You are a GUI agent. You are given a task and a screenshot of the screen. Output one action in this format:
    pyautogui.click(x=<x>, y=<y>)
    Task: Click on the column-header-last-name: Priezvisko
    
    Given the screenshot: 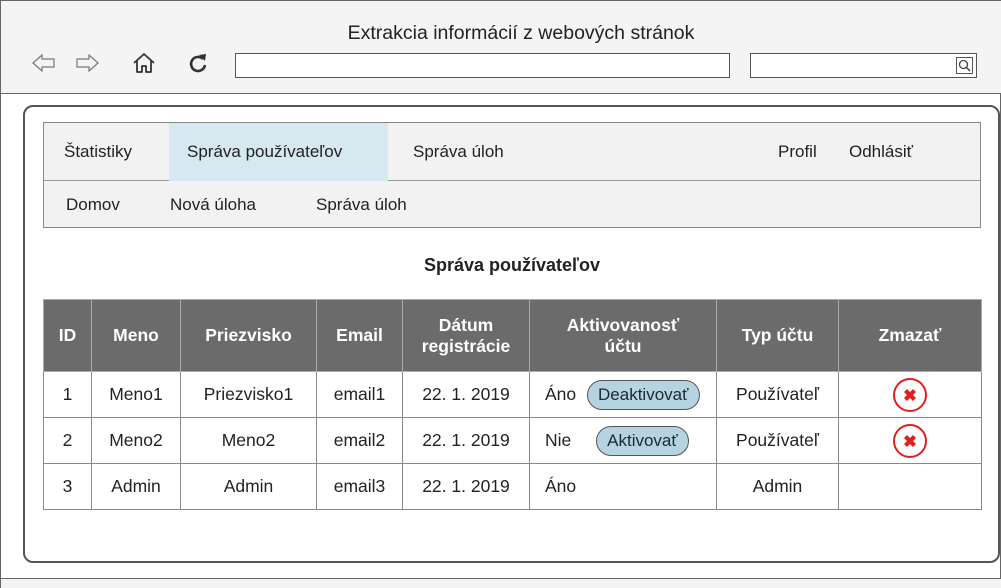 What is the action you would take?
    pyautogui.click(x=248, y=335)
    